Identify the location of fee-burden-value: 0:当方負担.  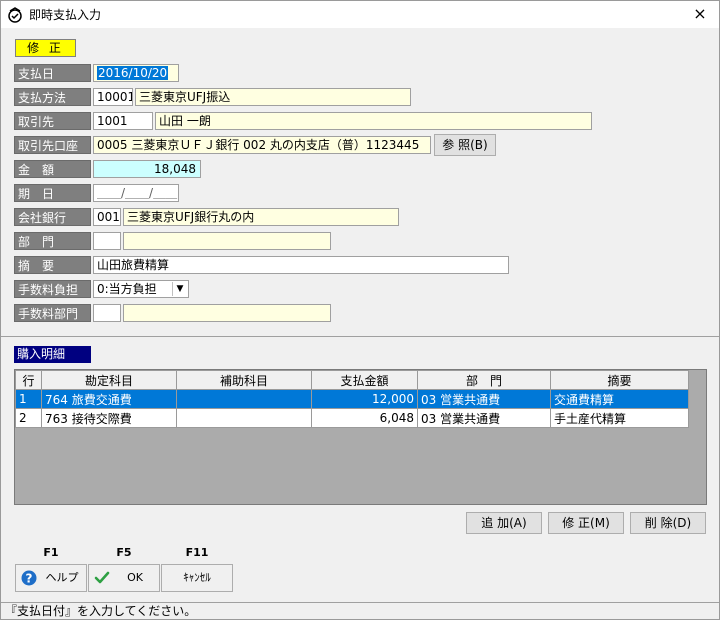
(127, 289).